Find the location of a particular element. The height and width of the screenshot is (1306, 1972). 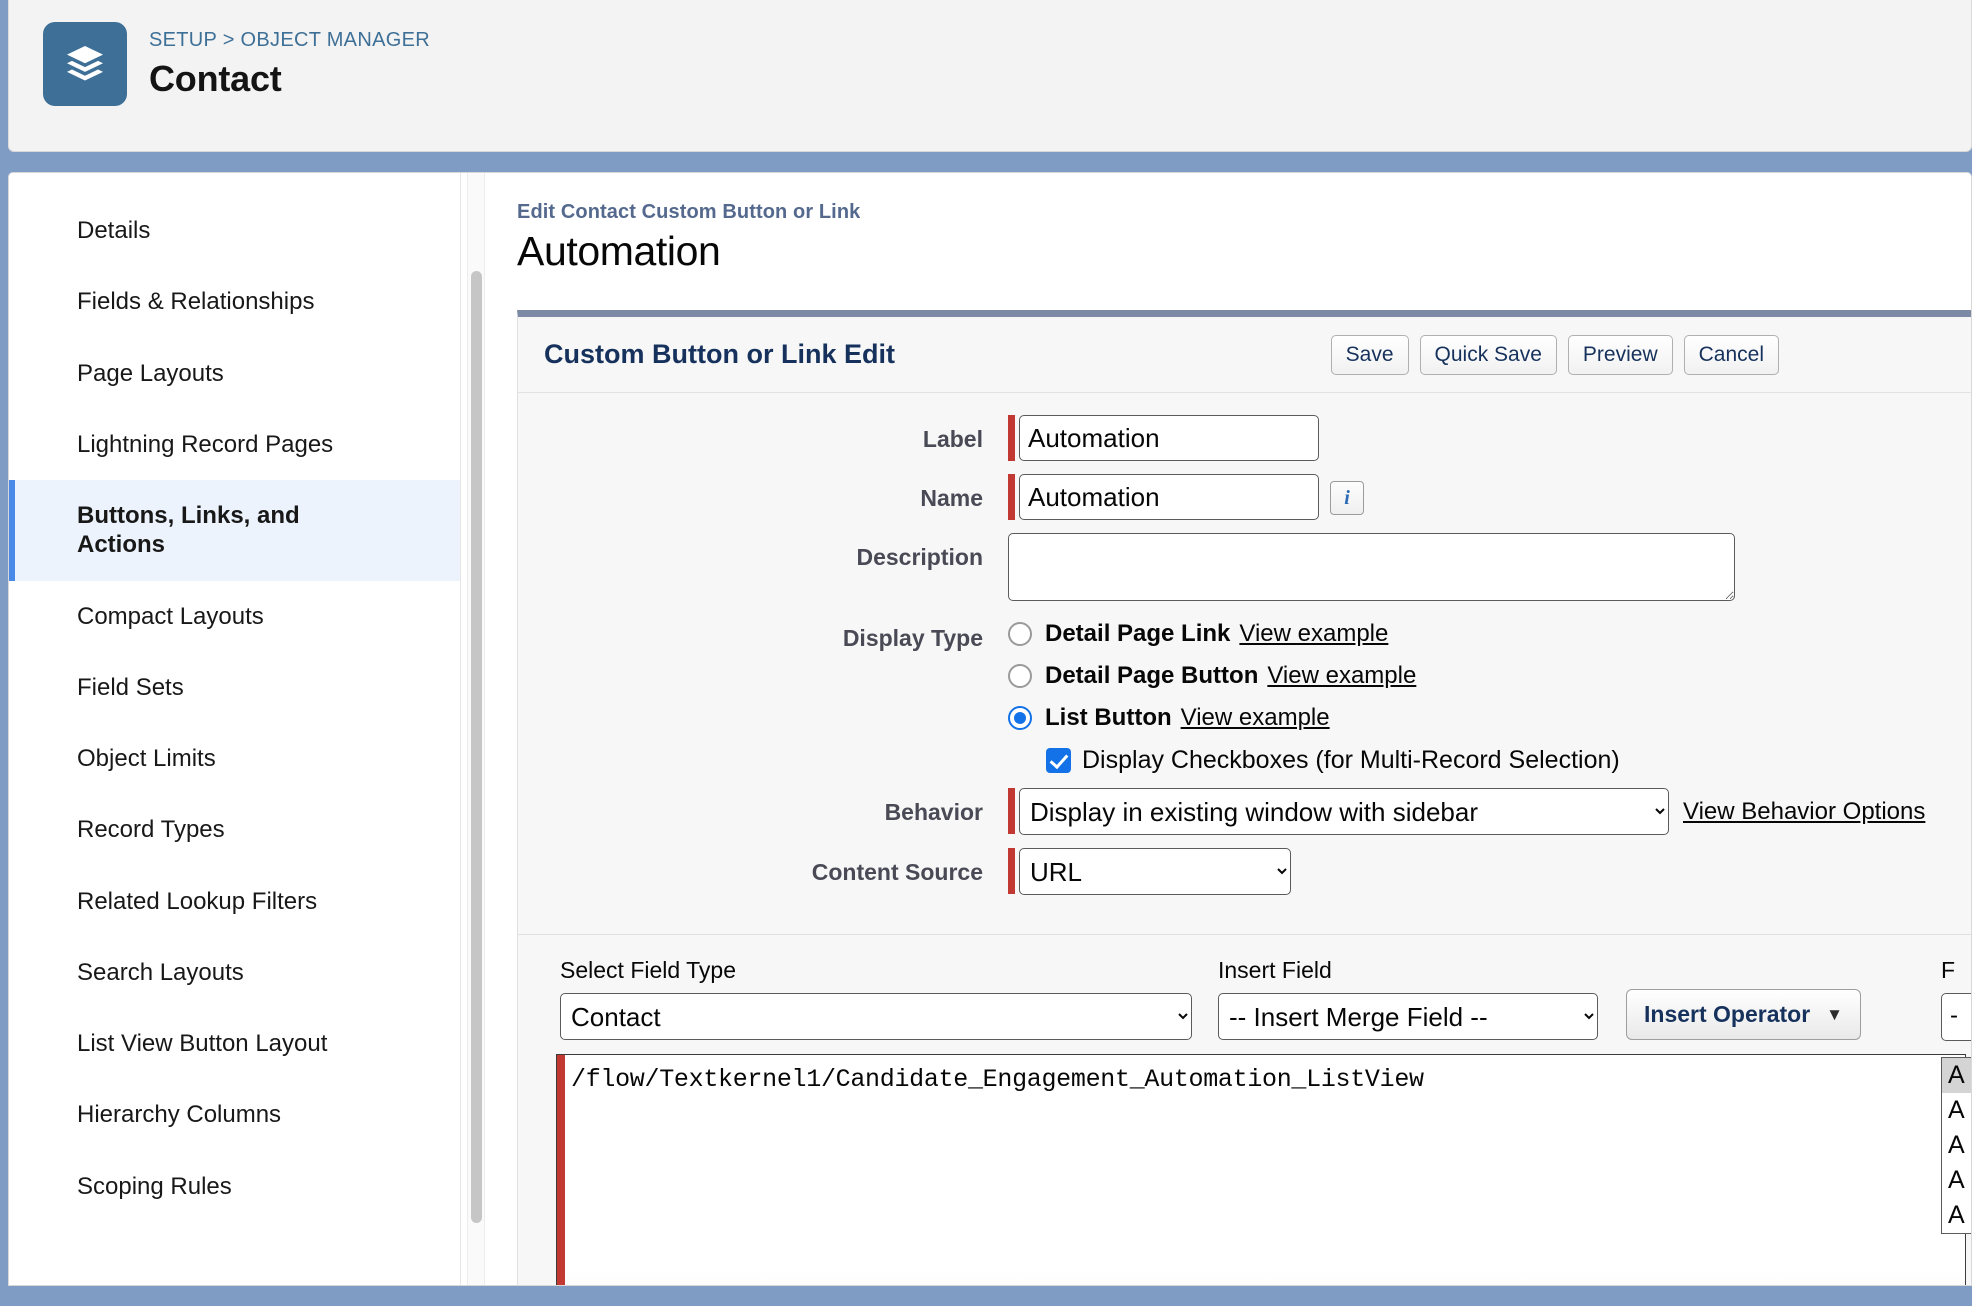

breadcrumb: SETUP > OBJECT MANAGER is located at coordinates (289, 40).